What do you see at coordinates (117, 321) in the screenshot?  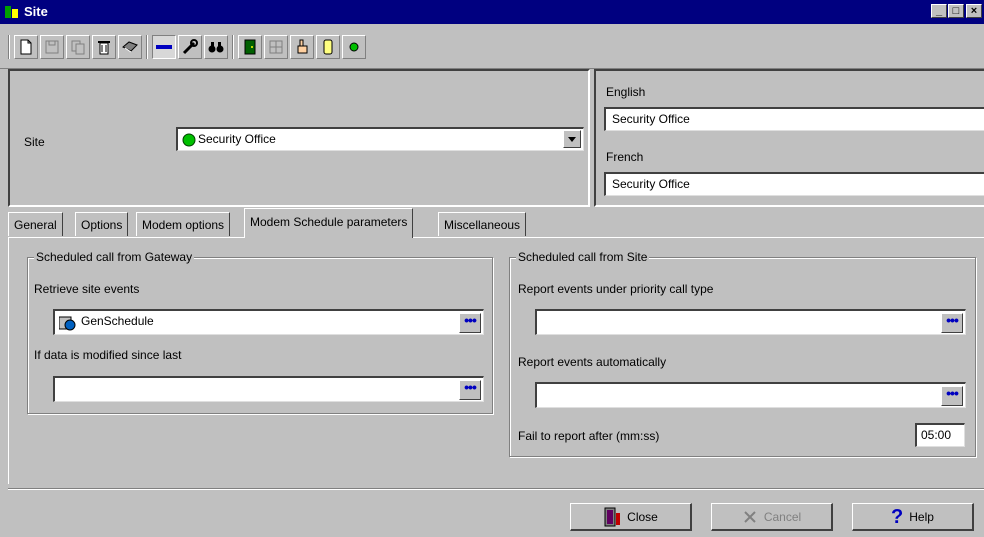 I see `retrieve-events-value: GenSchedule` at bounding box center [117, 321].